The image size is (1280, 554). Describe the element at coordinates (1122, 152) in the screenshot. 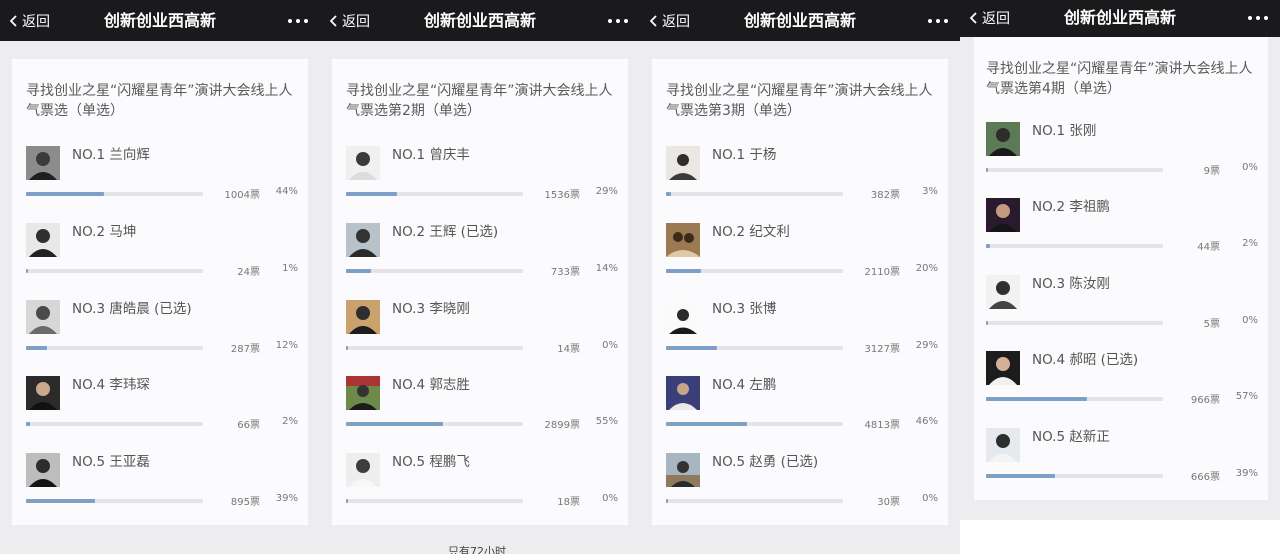

I see `candidate-option: NO.1 张刚 9票 0%` at that location.